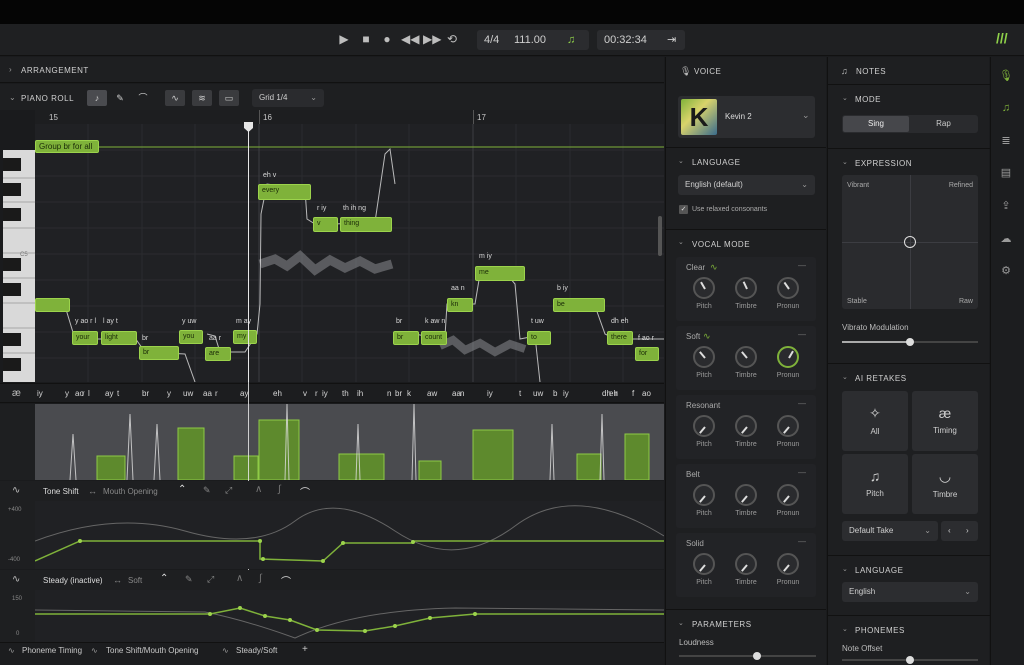  Describe the element at coordinates (491, 40) in the screenshot. I see `time-signature: 4/4` at that location.